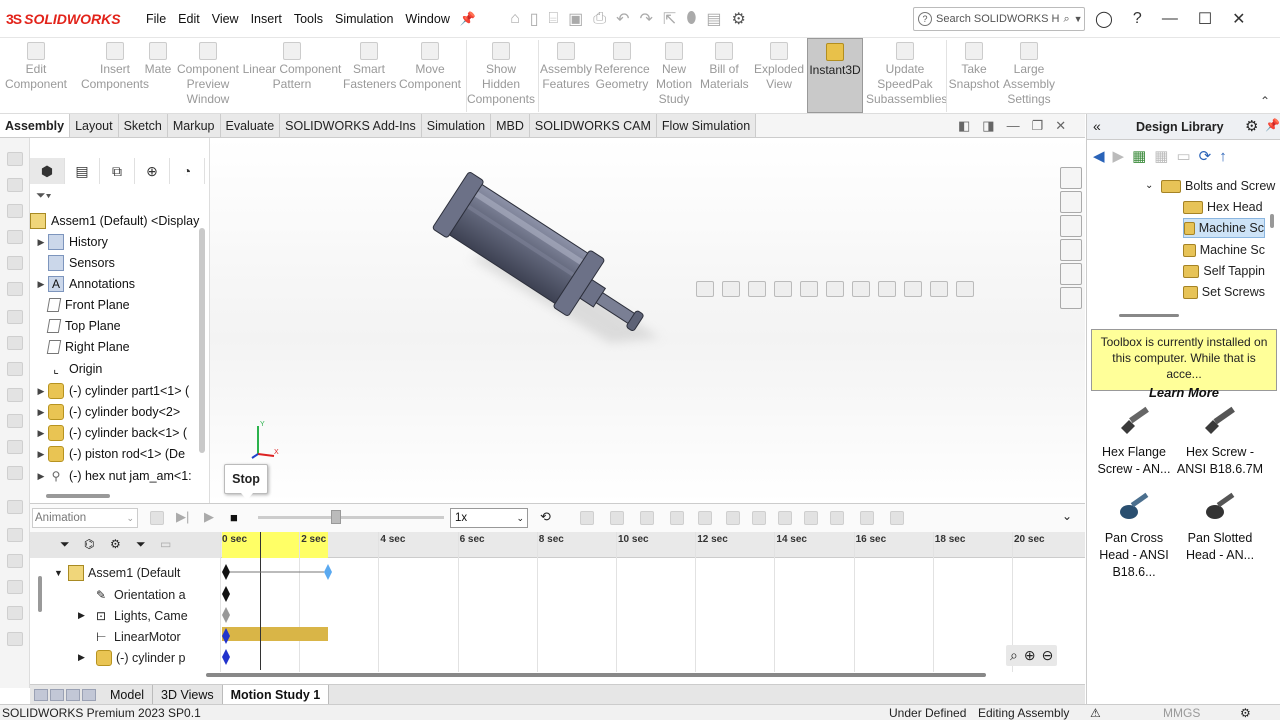 The width and height of the screenshot is (1280, 720). Describe the element at coordinates (1139, 156) in the screenshot. I see `add-to-library-icon: ▦` at that location.